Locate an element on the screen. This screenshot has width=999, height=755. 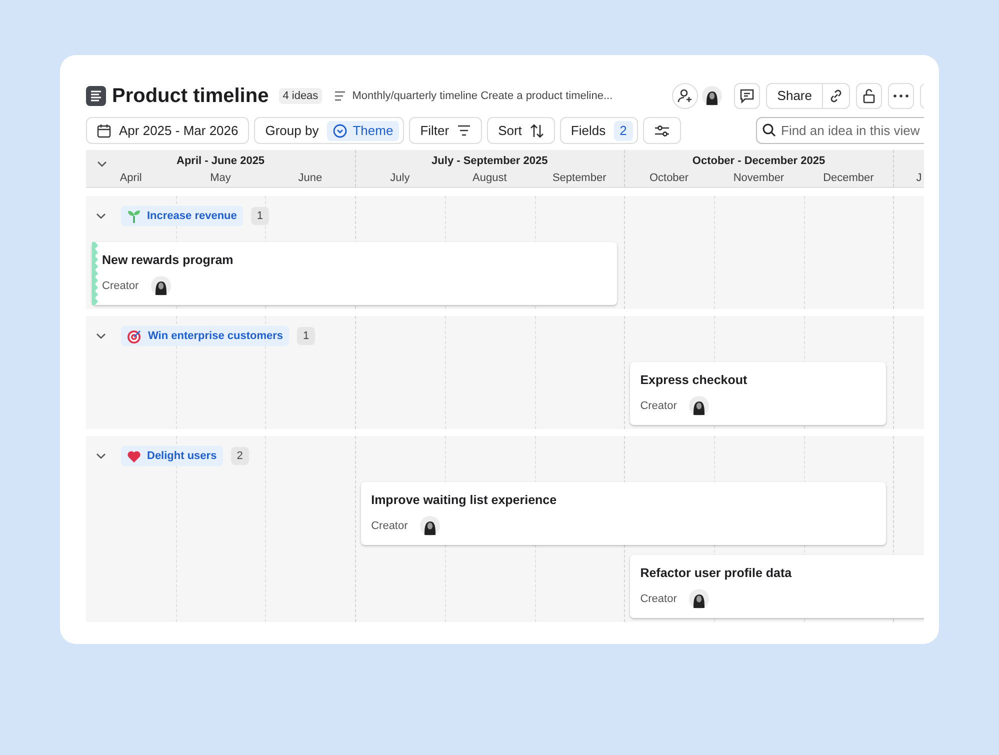
month-label: June is located at coordinates (310, 178).